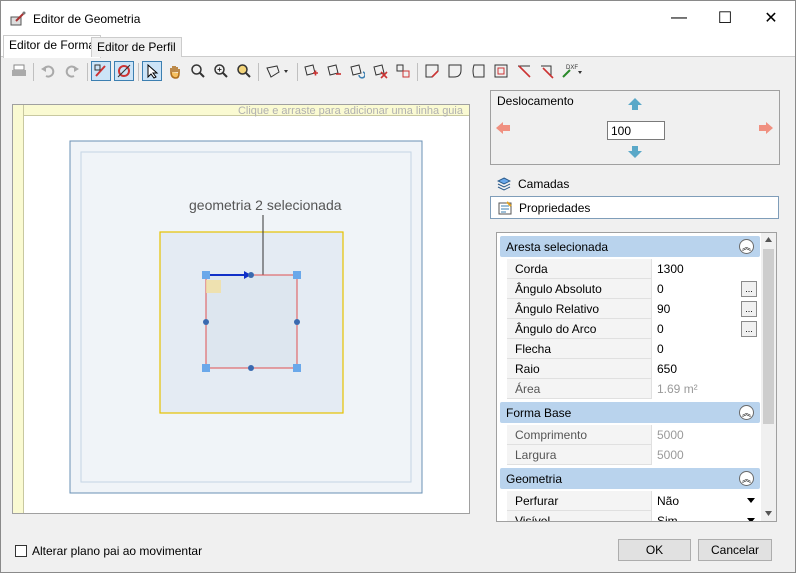 This screenshot has width=796, height=573. What do you see at coordinates (579, 388) in the screenshot?
I see `property-name: Área` at bounding box center [579, 388].